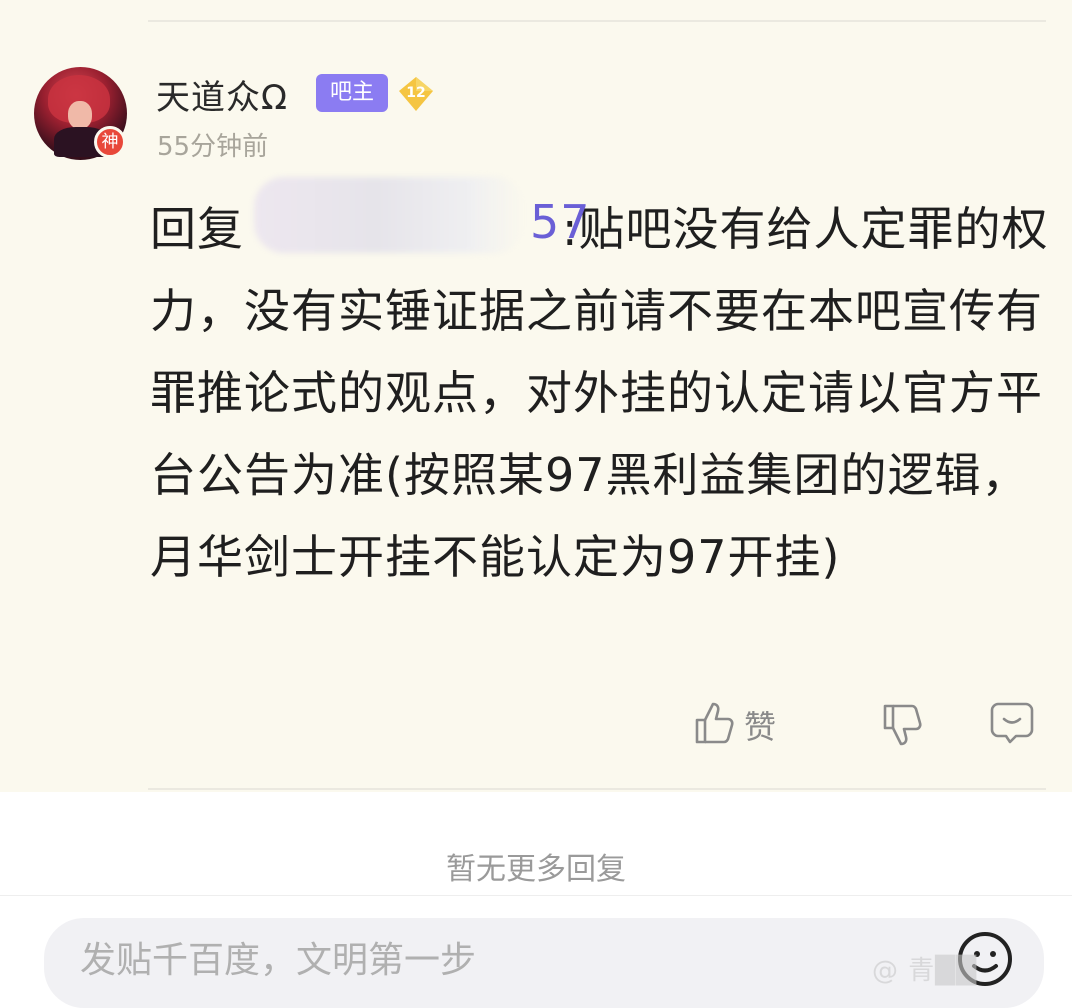 The image size is (1072, 1008). What do you see at coordinates (903, 725) in the screenshot?
I see `thumbs-down-icon` at bounding box center [903, 725].